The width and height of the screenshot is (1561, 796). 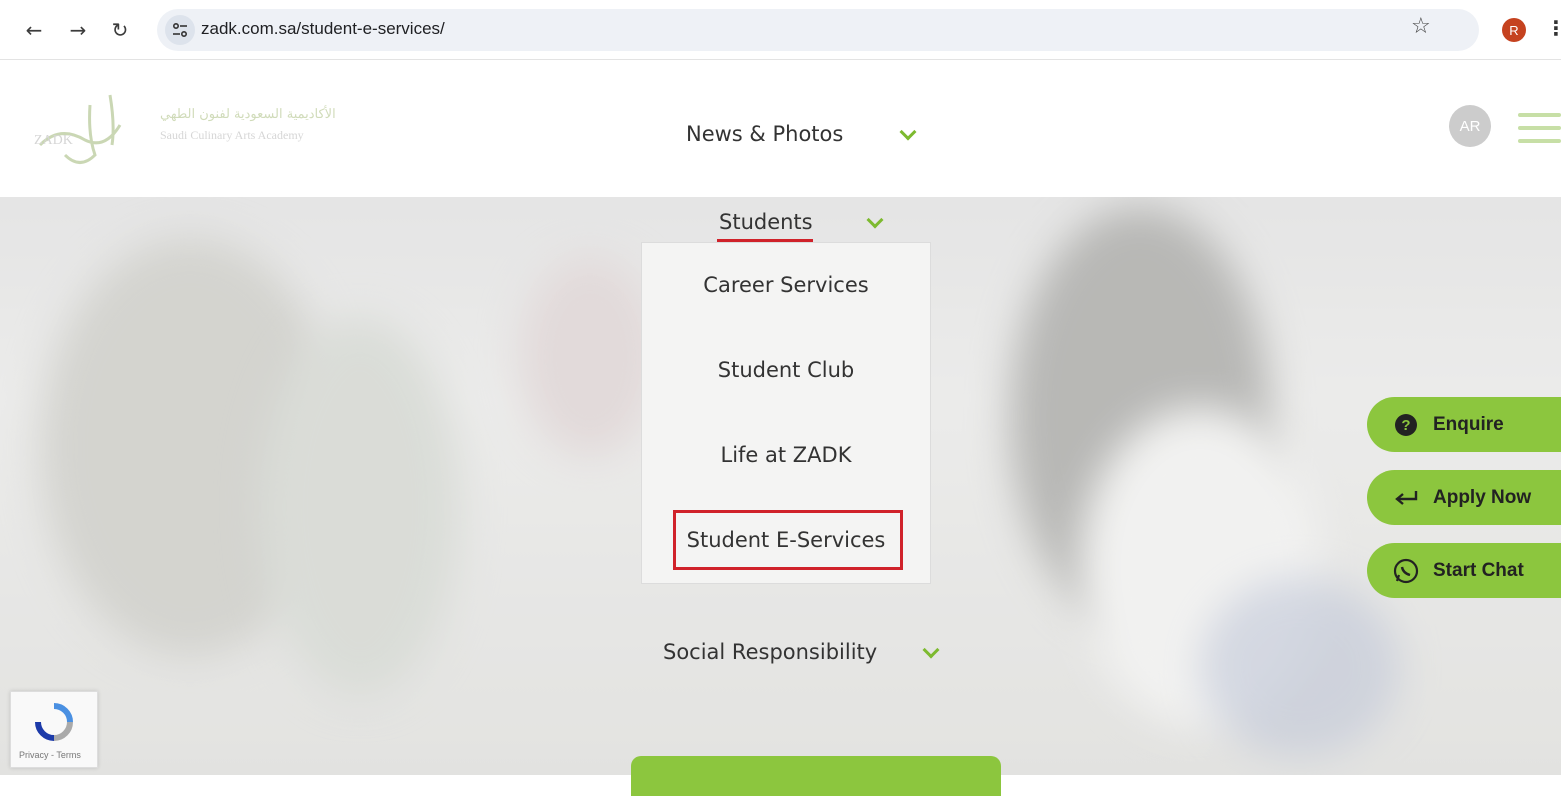 I want to click on recaptcha-footer-text: Privacy - Terms, so click(x=50, y=755).